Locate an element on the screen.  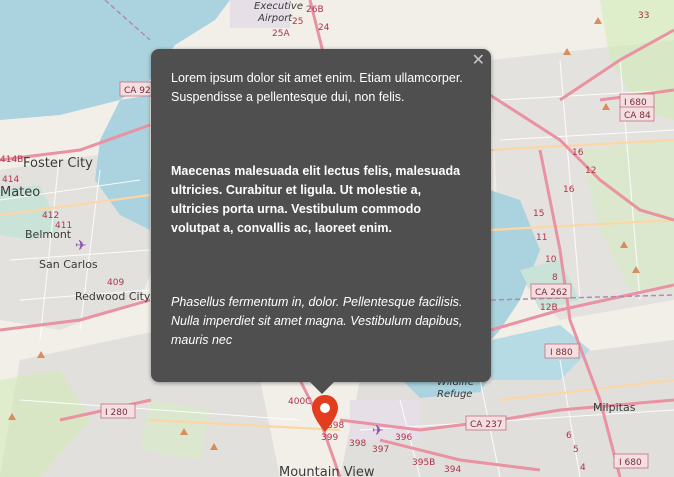
exit-label: 26B is located at coordinates (315, 10).